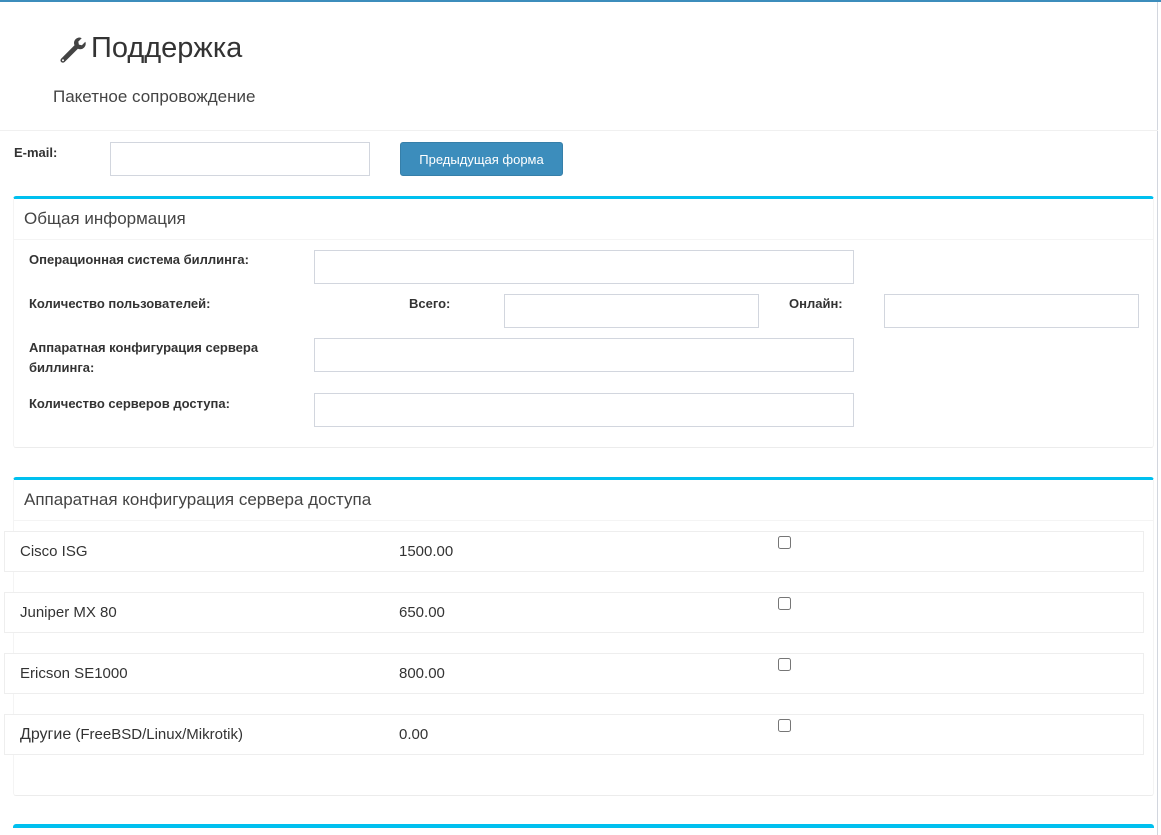  Describe the element at coordinates (198, 499) in the screenshot. I see `access-hw-title: Аппаратная конфигурация сервера доступа` at that location.